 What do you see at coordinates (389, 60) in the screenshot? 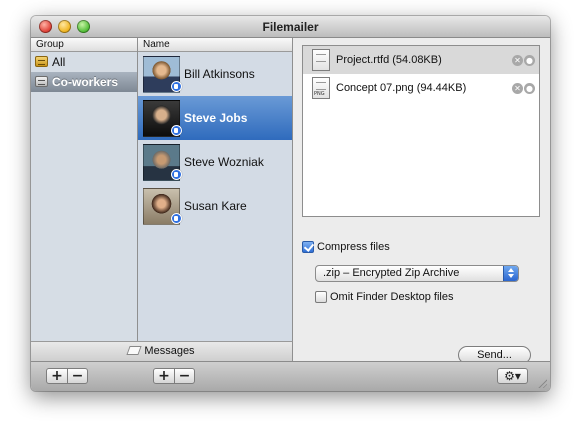
I see `file-name: Project.rtfd (54.08KB)` at bounding box center [389, 60].